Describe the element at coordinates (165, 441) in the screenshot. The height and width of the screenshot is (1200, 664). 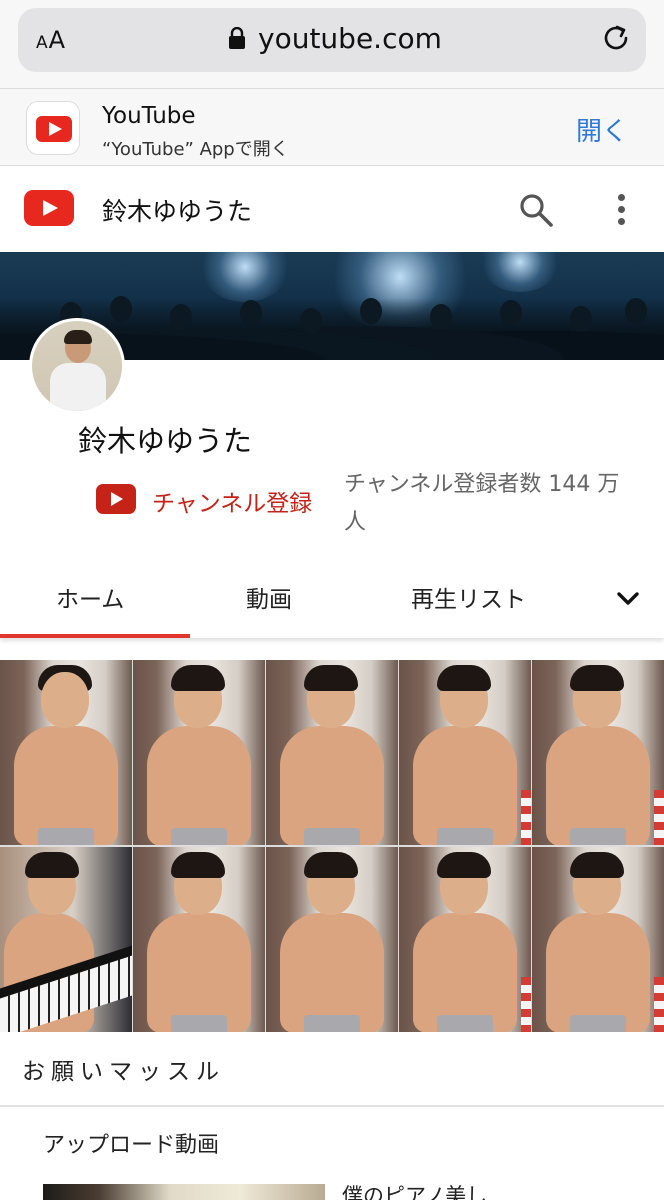
I see `channel-name: 鈴木ゆゆうた` at that location.